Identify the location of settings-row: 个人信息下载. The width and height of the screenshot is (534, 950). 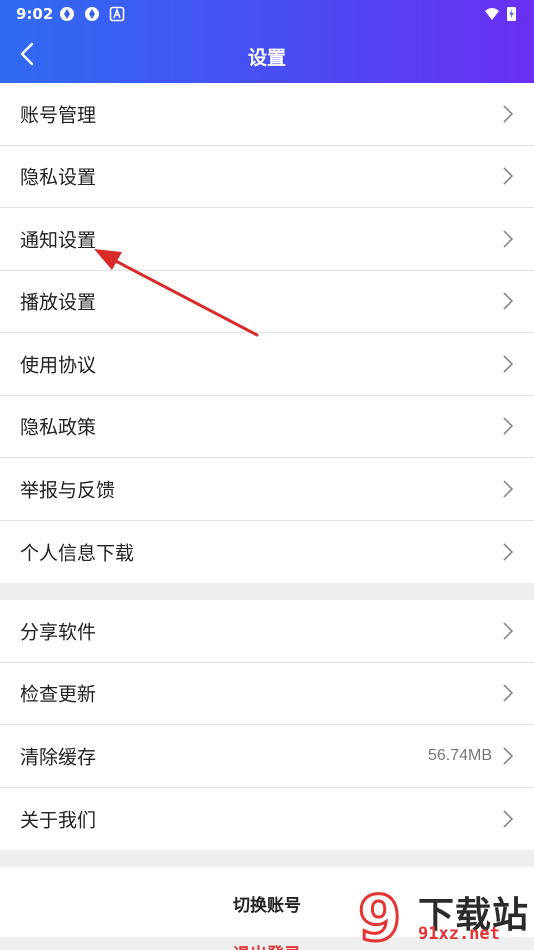
(267, 552).